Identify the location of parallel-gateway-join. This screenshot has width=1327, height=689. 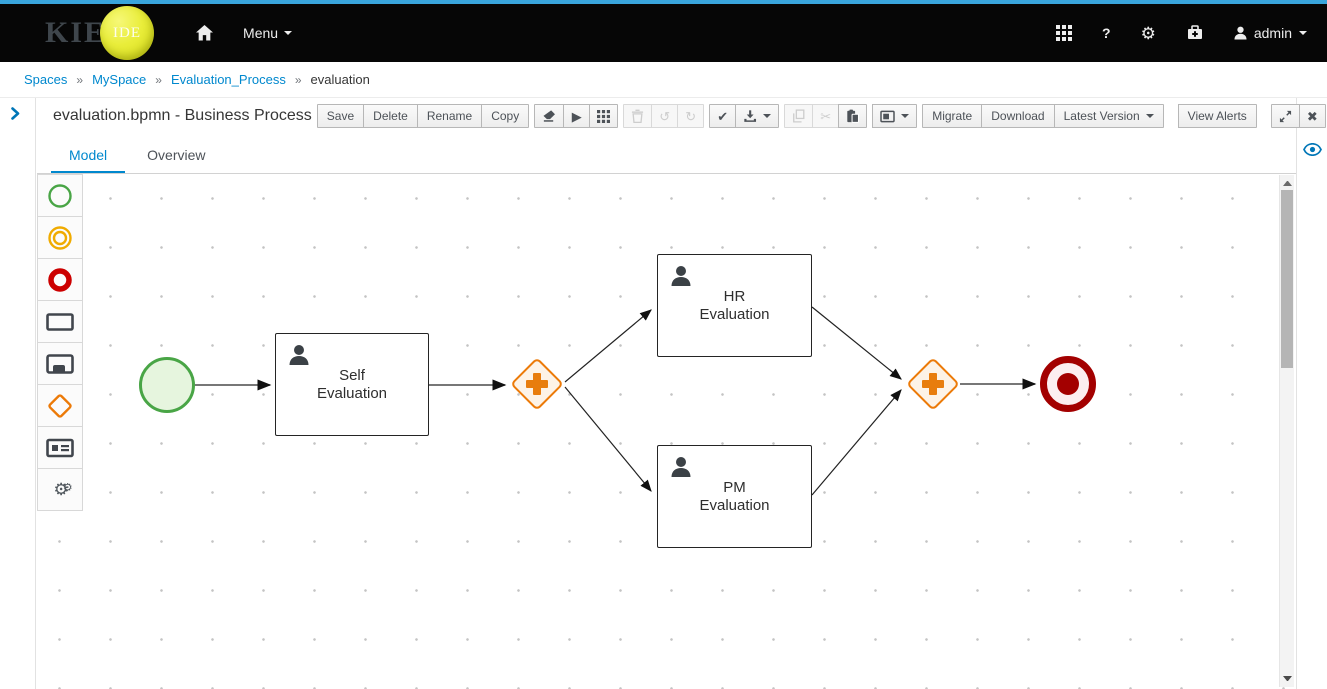
(933, 384).